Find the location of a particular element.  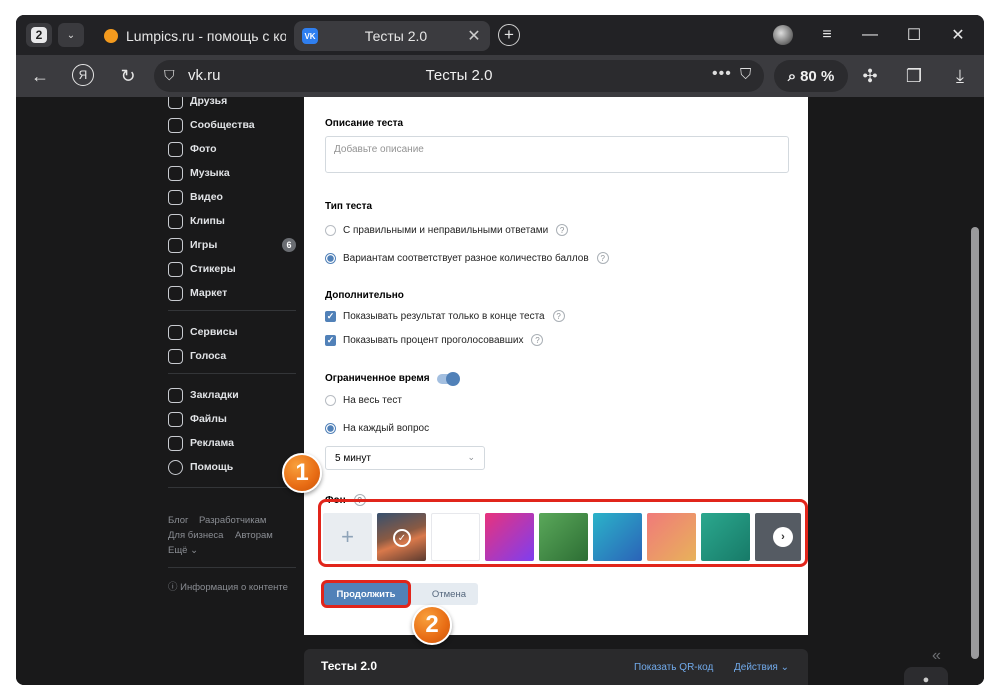

footer-link-authors: Авторам is located at coordinates (254, 535).